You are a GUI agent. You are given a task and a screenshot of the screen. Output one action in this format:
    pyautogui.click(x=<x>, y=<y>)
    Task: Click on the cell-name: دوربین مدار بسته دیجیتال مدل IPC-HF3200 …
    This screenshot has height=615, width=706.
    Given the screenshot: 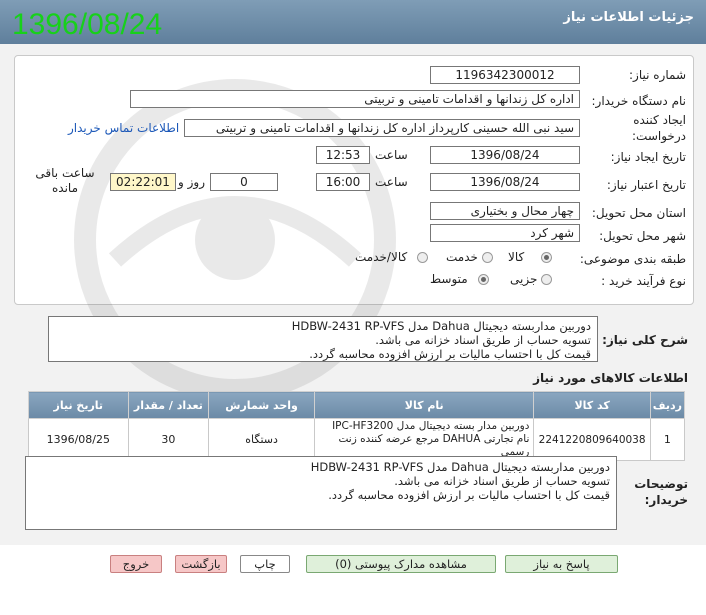 What is the action you would take?
    pyautogui.click(x=424, y=439)
    